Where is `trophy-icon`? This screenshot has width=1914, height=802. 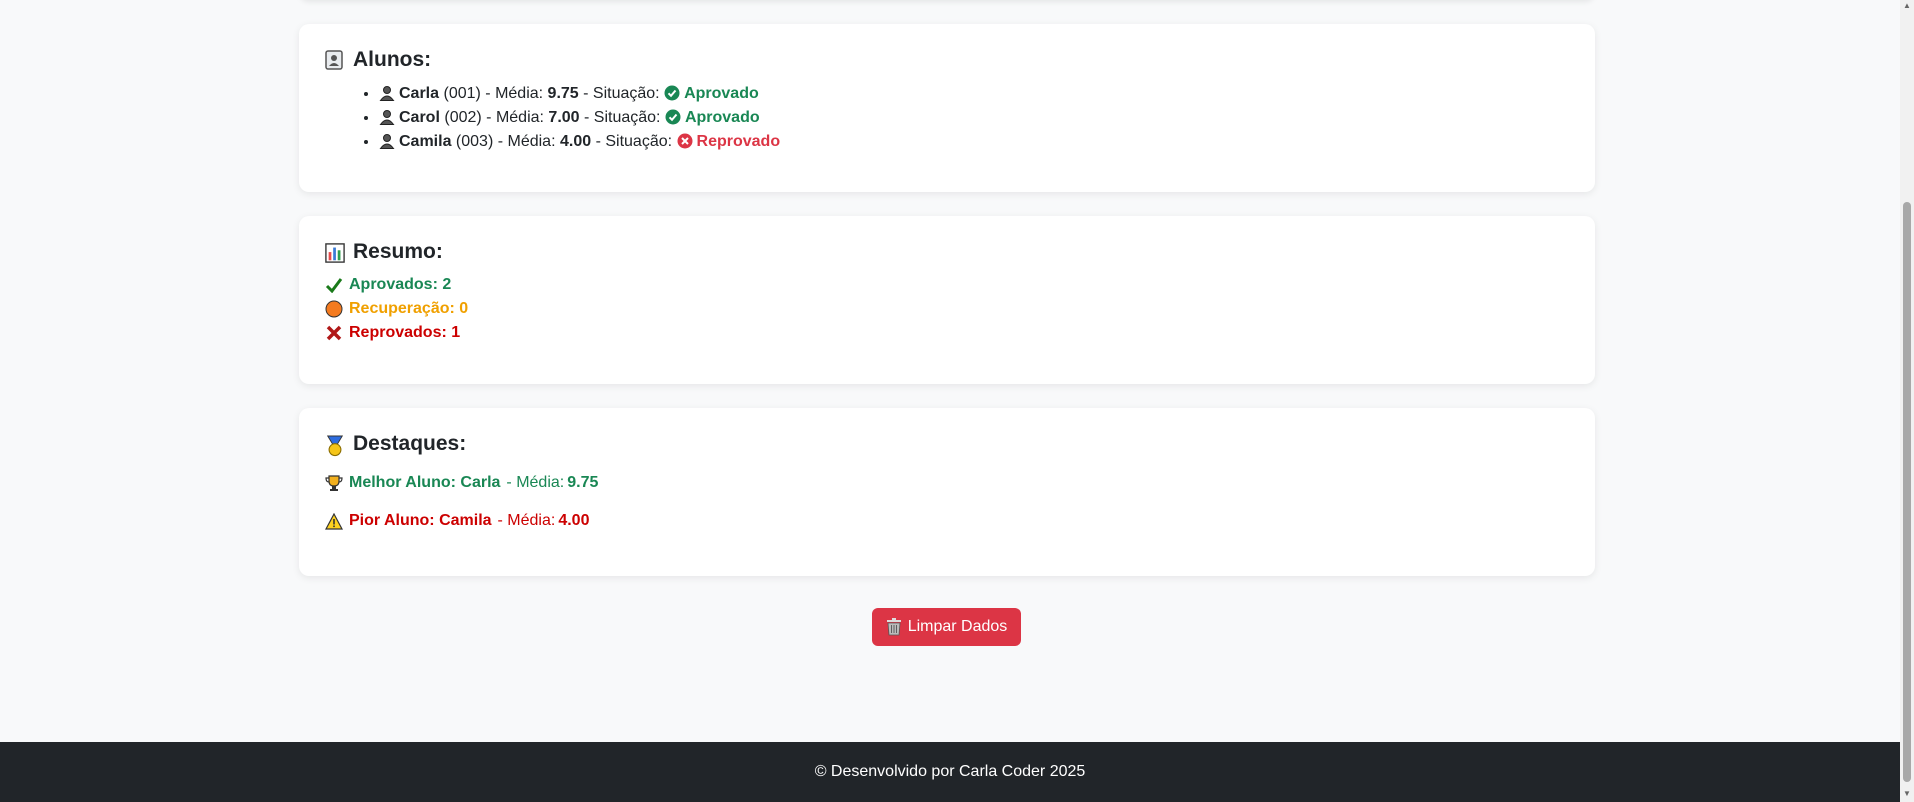 trophy-icon is located at coordinates (334, 483).